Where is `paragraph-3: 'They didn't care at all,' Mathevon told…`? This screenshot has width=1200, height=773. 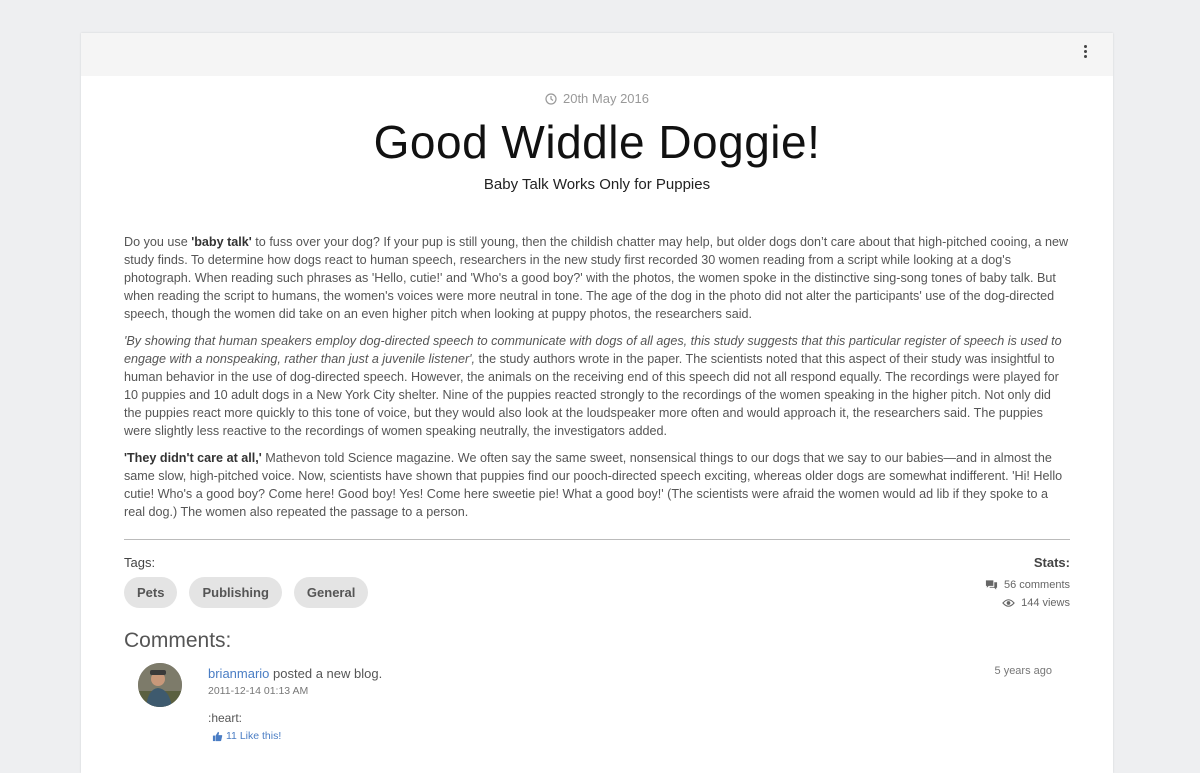
paragraph-3: 'They didn't care at all,' Mathevon told… is located at coordinates (593, 485).